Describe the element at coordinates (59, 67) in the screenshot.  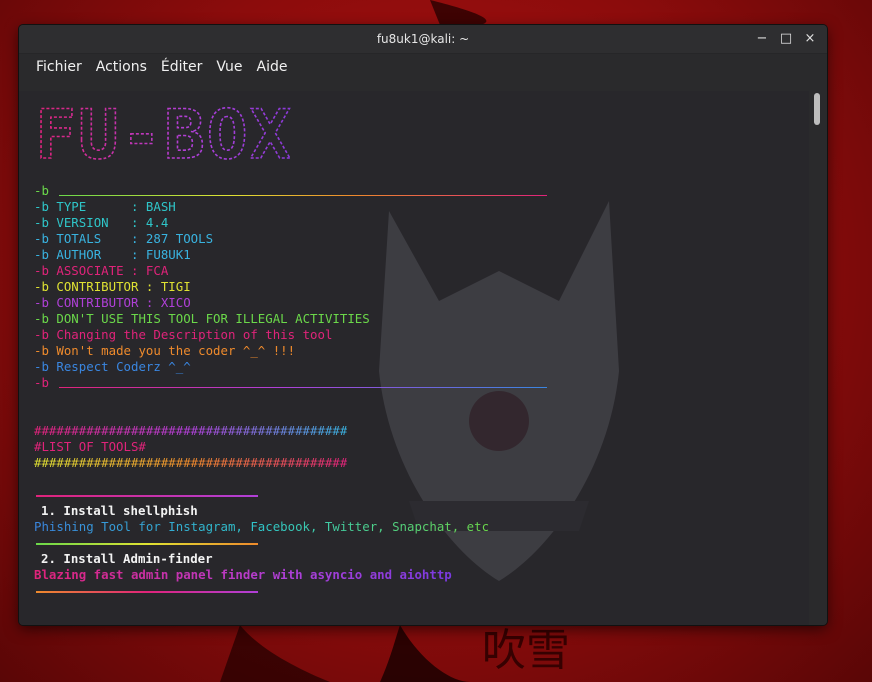
I see `menu-fichier: Fichier` at that location.